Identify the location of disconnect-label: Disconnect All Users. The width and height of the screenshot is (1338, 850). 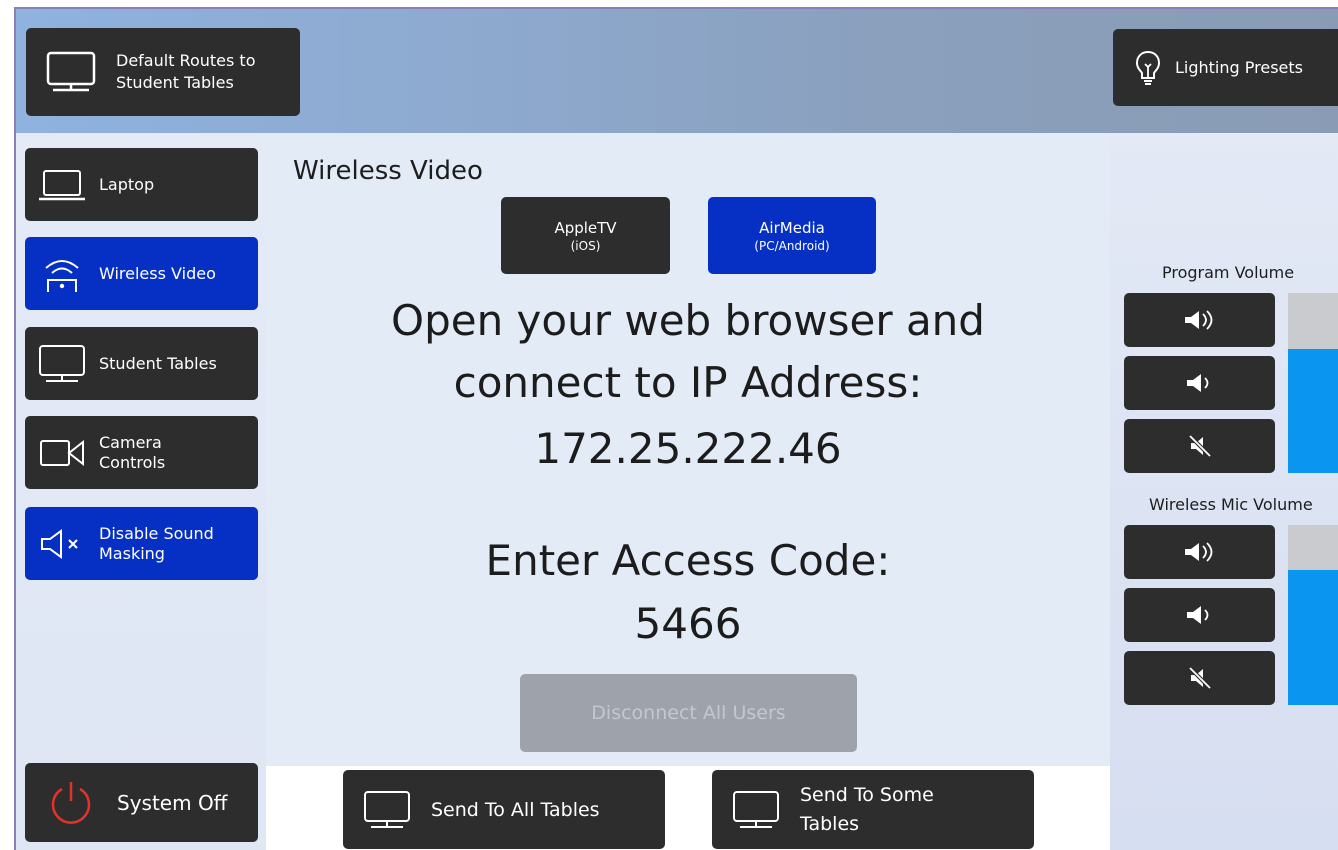
(688, 713).